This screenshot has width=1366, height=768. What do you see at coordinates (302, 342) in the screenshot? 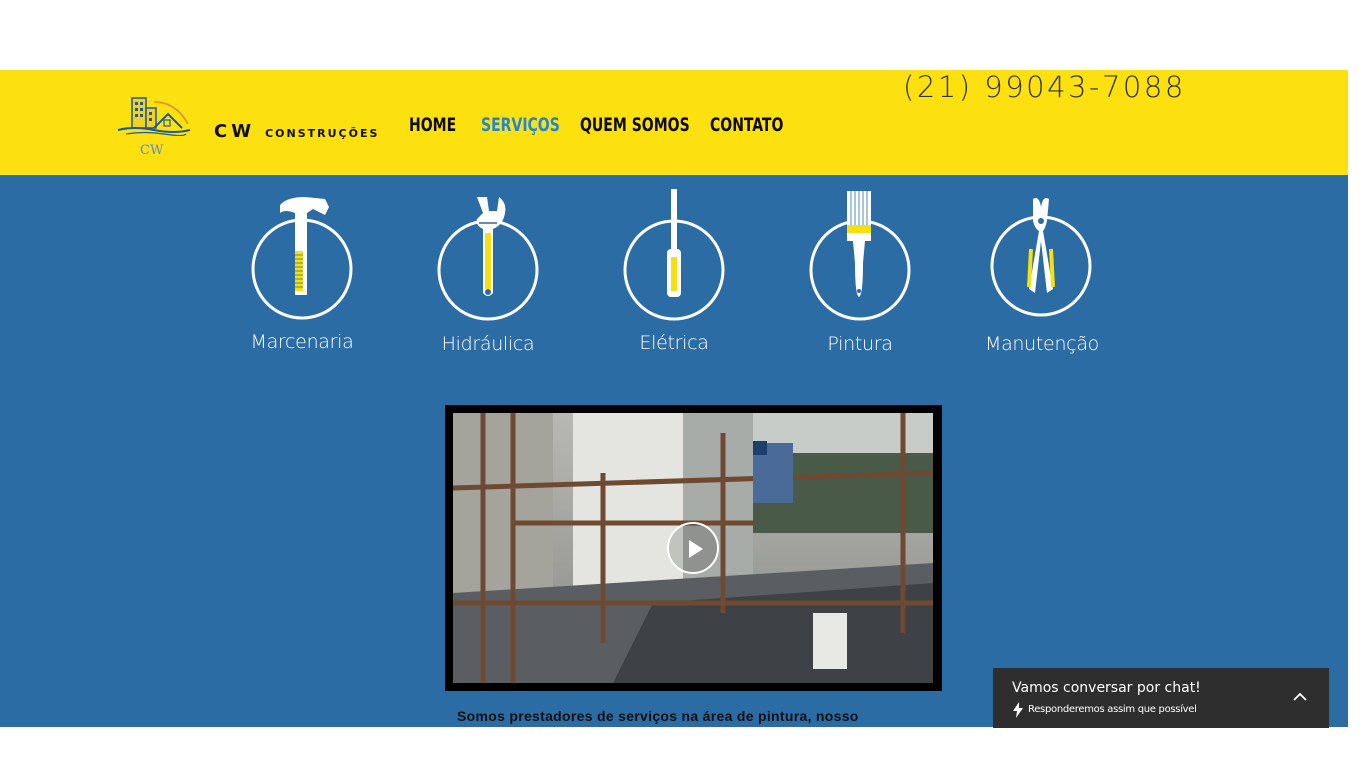
I see `service-label: Marcenaria` at bounding box center [302, 342].